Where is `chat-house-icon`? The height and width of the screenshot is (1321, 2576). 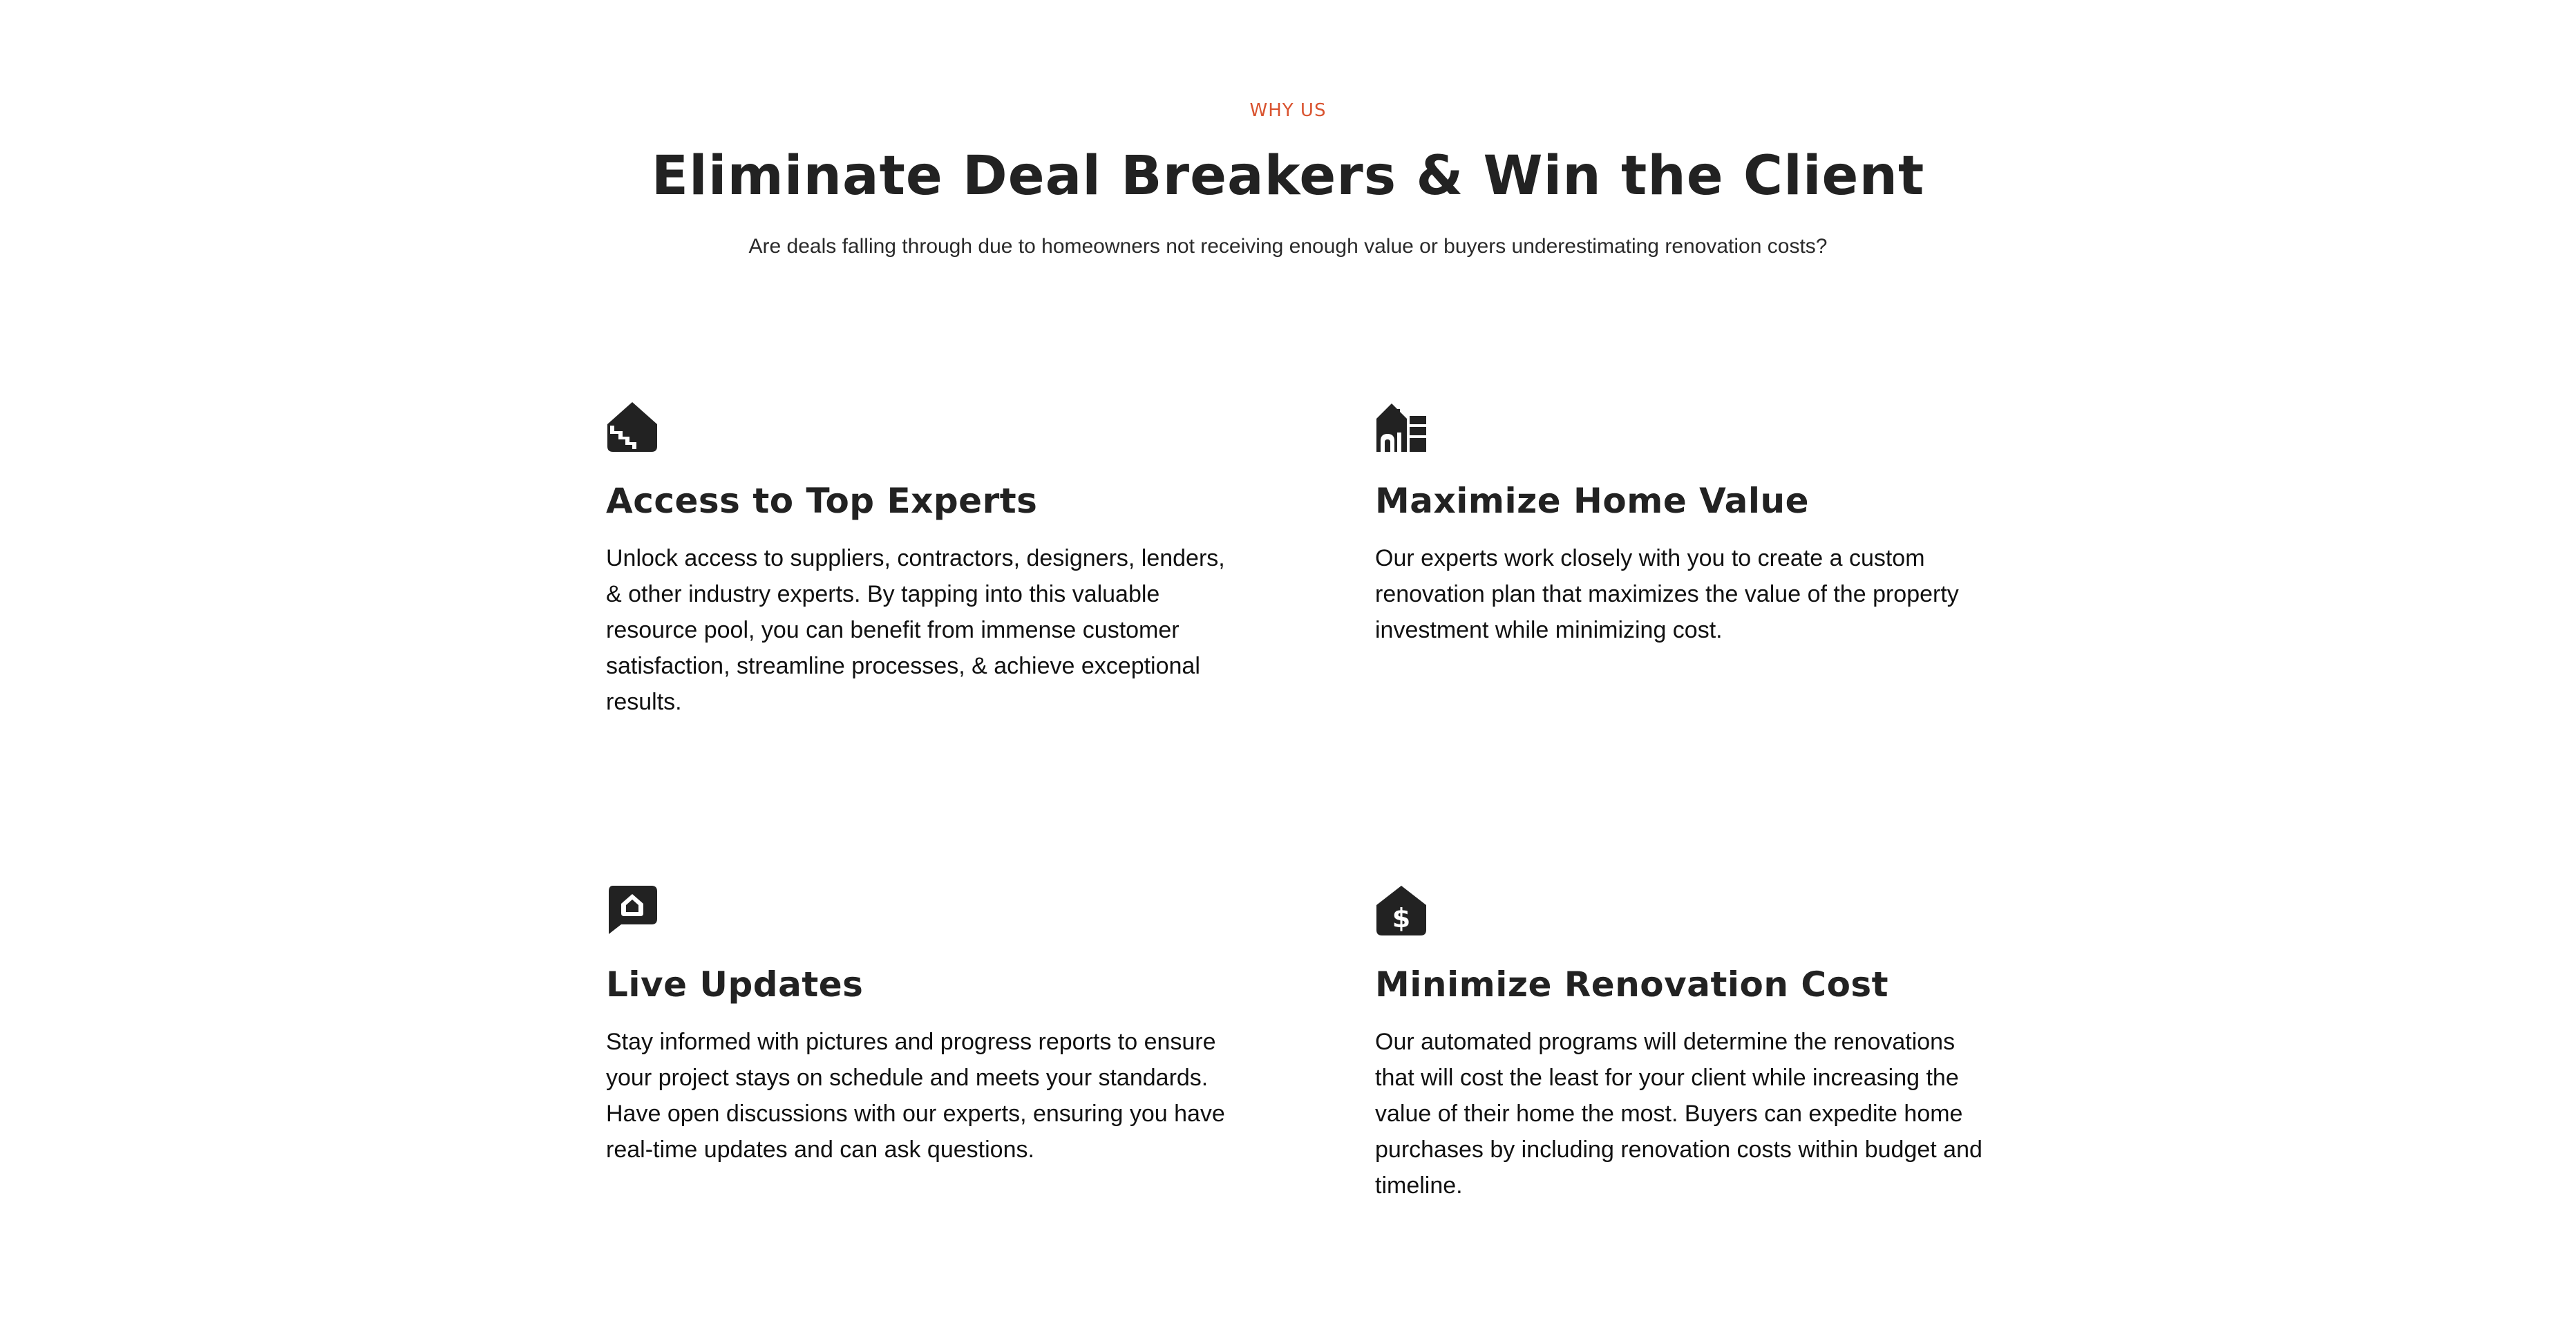
chat-house-icon is located at coordinates (917, 910).